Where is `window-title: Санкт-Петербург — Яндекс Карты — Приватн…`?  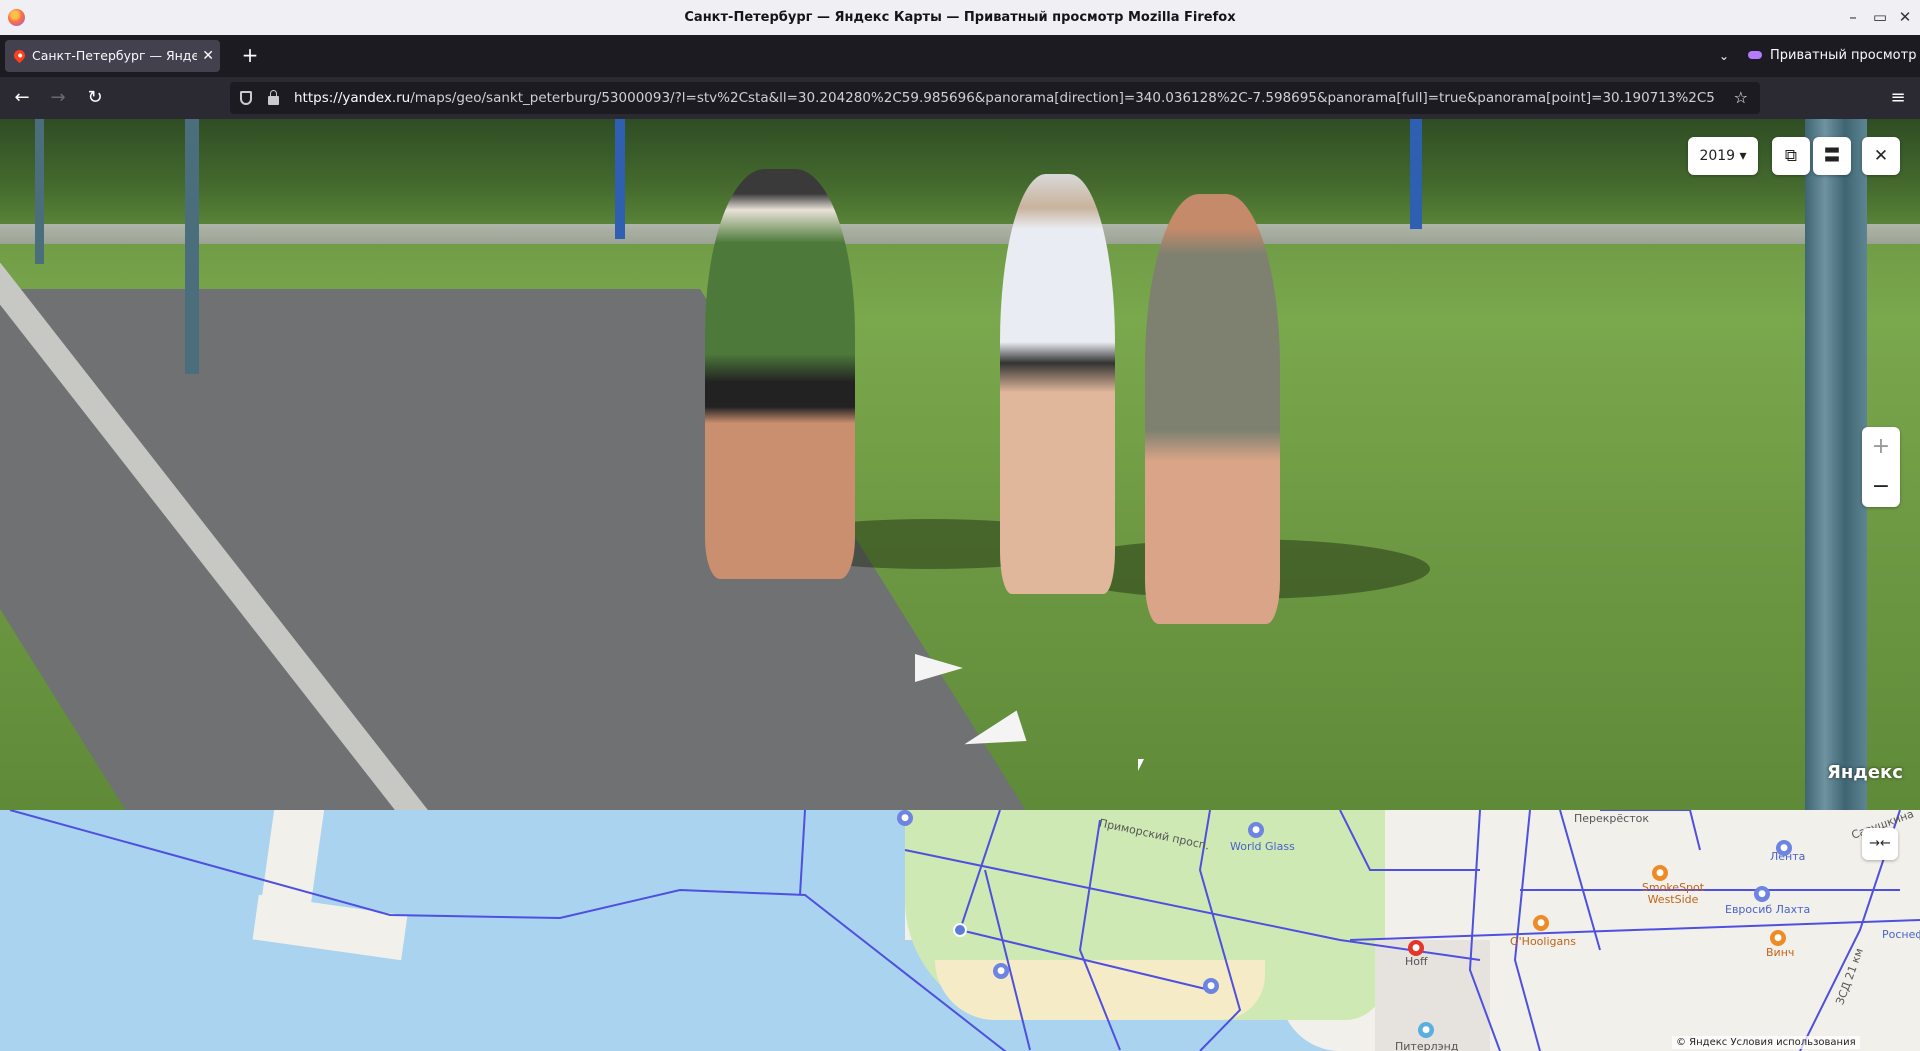
window-title: Санкт-Петербург — Яндекс Карты — Приватн… is located at coordinates (960, 17).